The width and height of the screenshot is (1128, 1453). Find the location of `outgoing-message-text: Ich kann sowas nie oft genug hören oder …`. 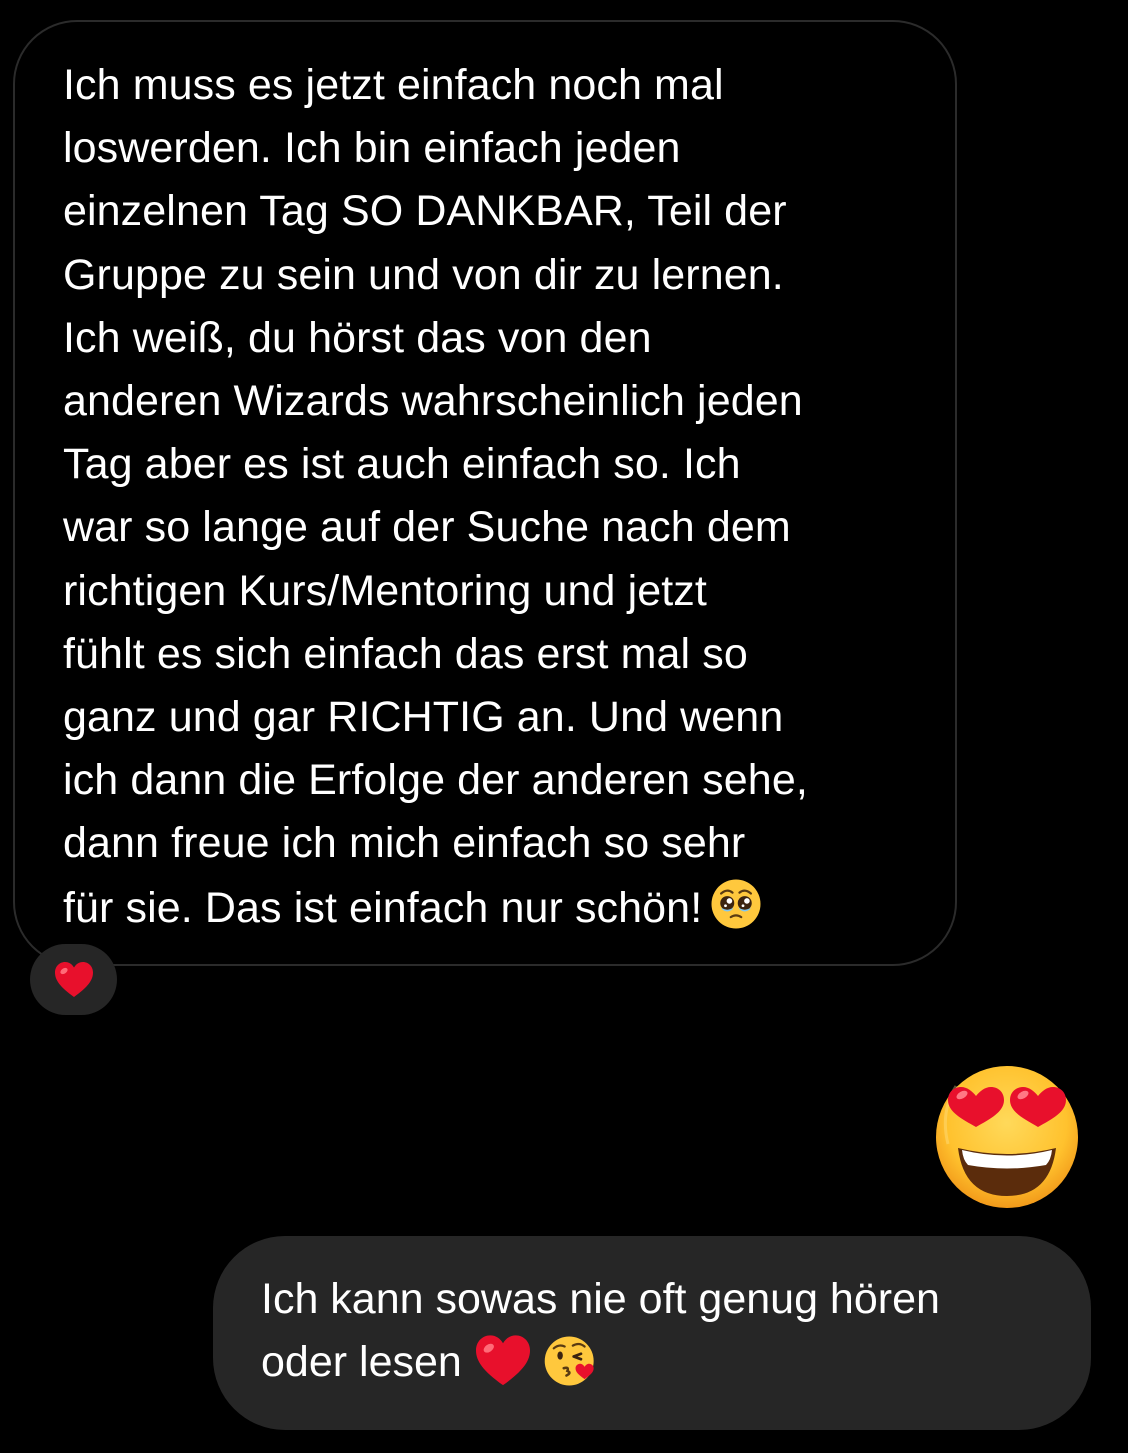

outgoing-message-text: Ich kann sowas nie oft genug hören oder … is located at coordinates (661, 1331).